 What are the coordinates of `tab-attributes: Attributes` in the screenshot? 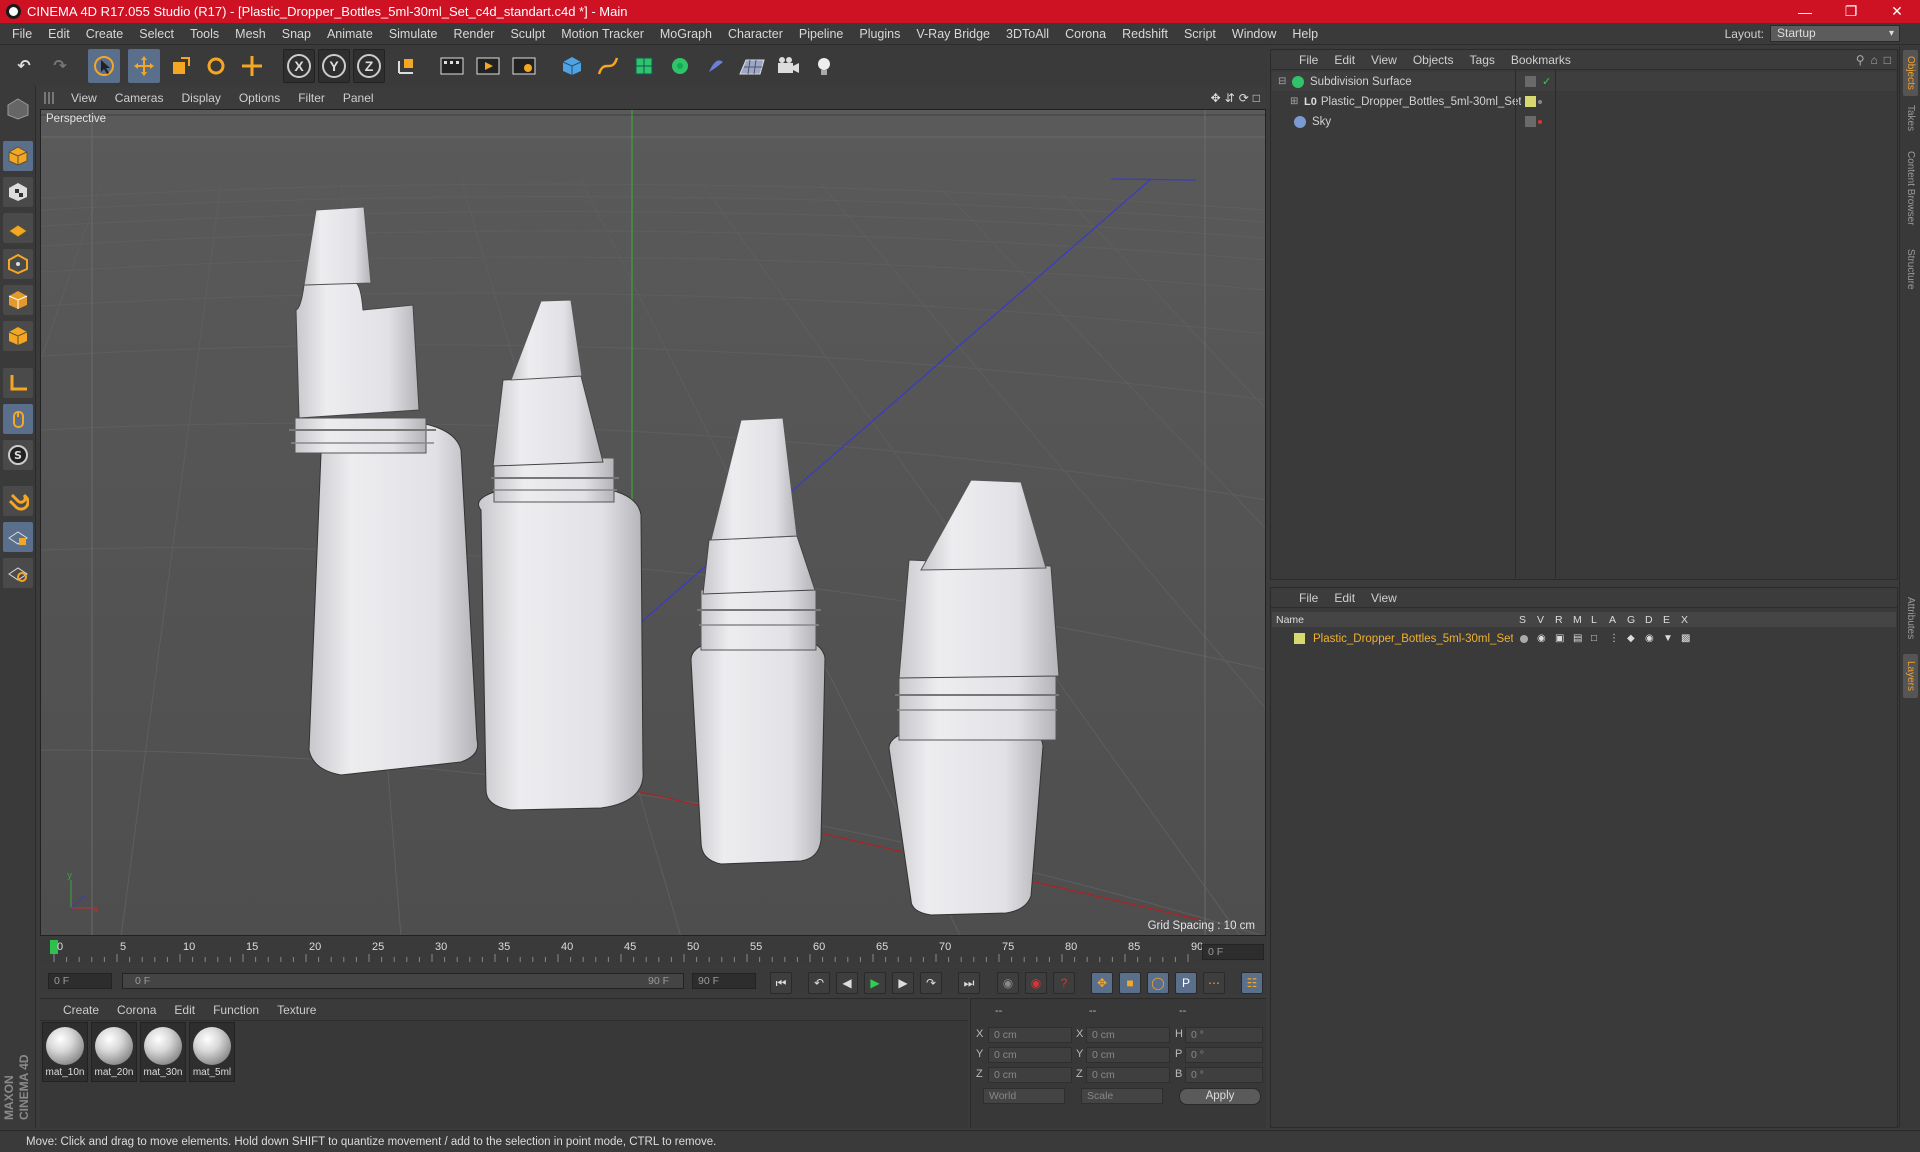 It's located at (1910, 618).